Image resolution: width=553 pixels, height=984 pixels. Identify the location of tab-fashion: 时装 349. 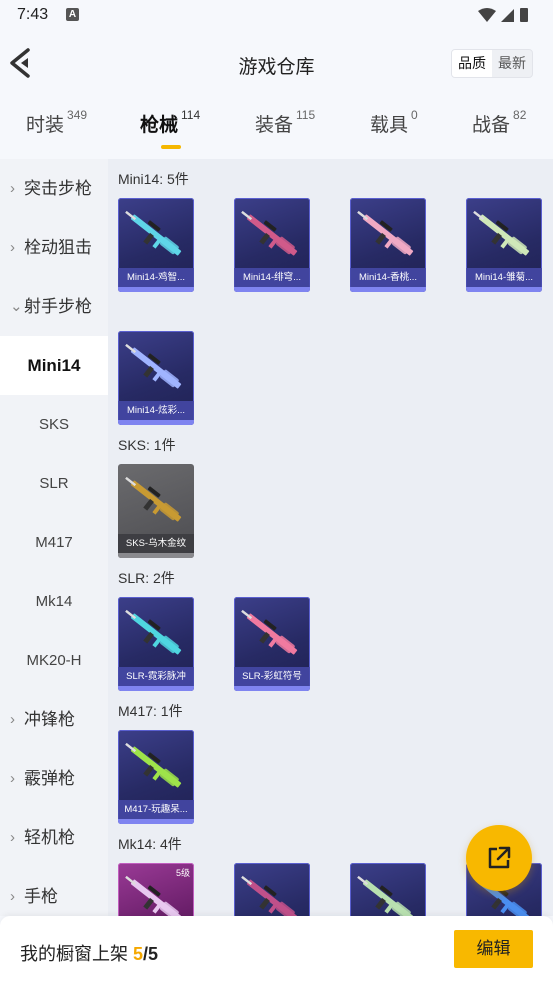
(57, 122).